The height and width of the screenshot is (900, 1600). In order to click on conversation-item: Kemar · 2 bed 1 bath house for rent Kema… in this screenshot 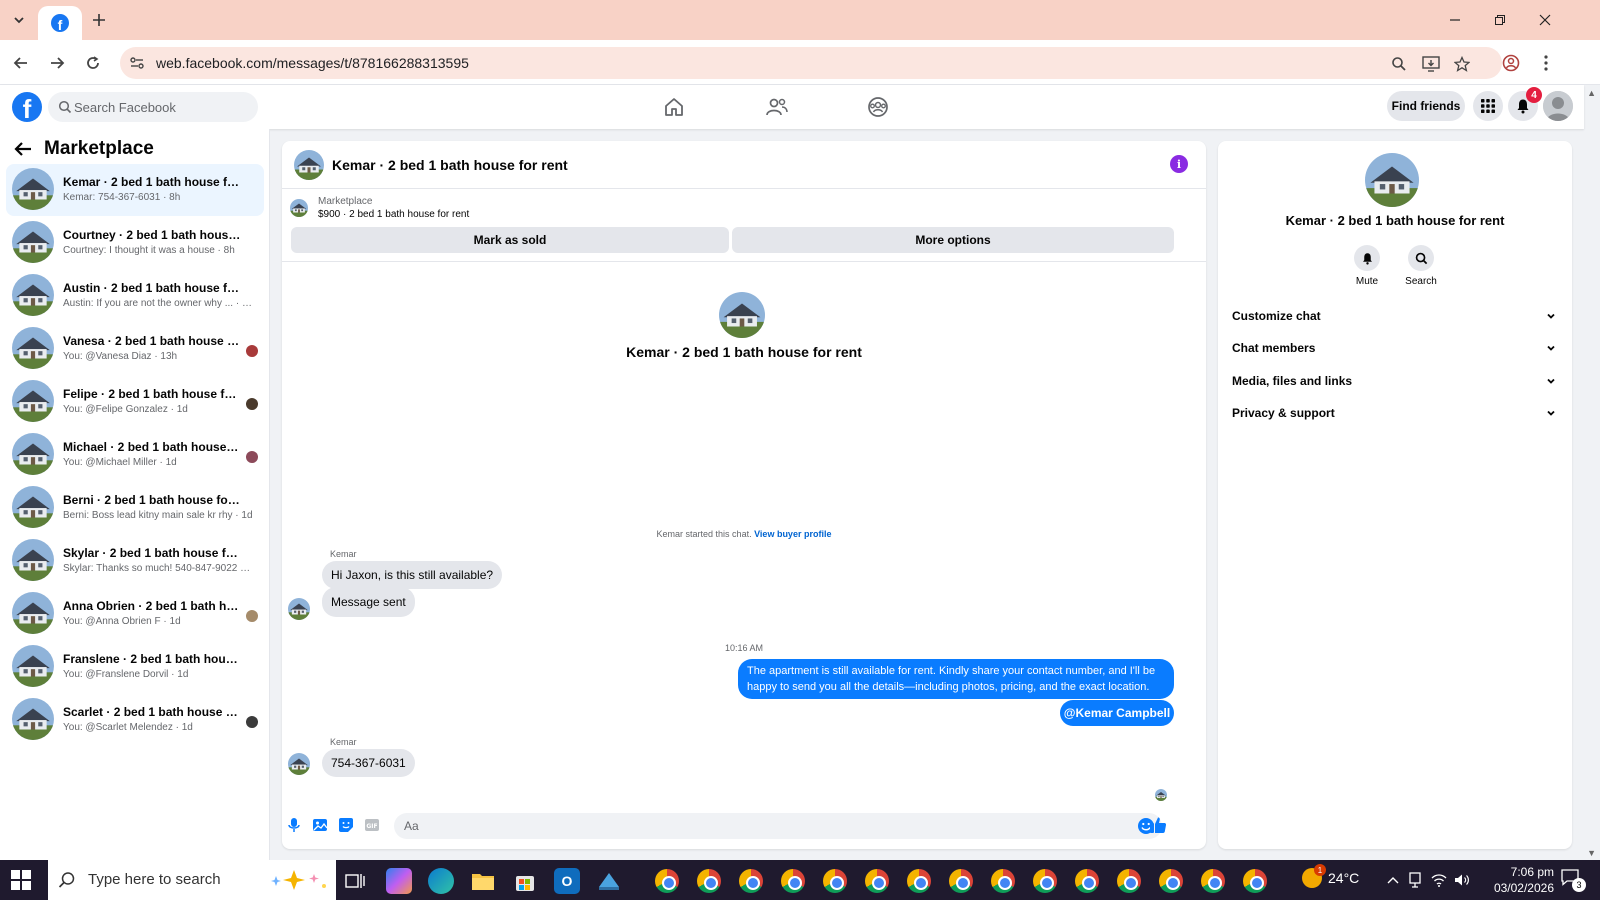, I will do `click(135, 190)`.